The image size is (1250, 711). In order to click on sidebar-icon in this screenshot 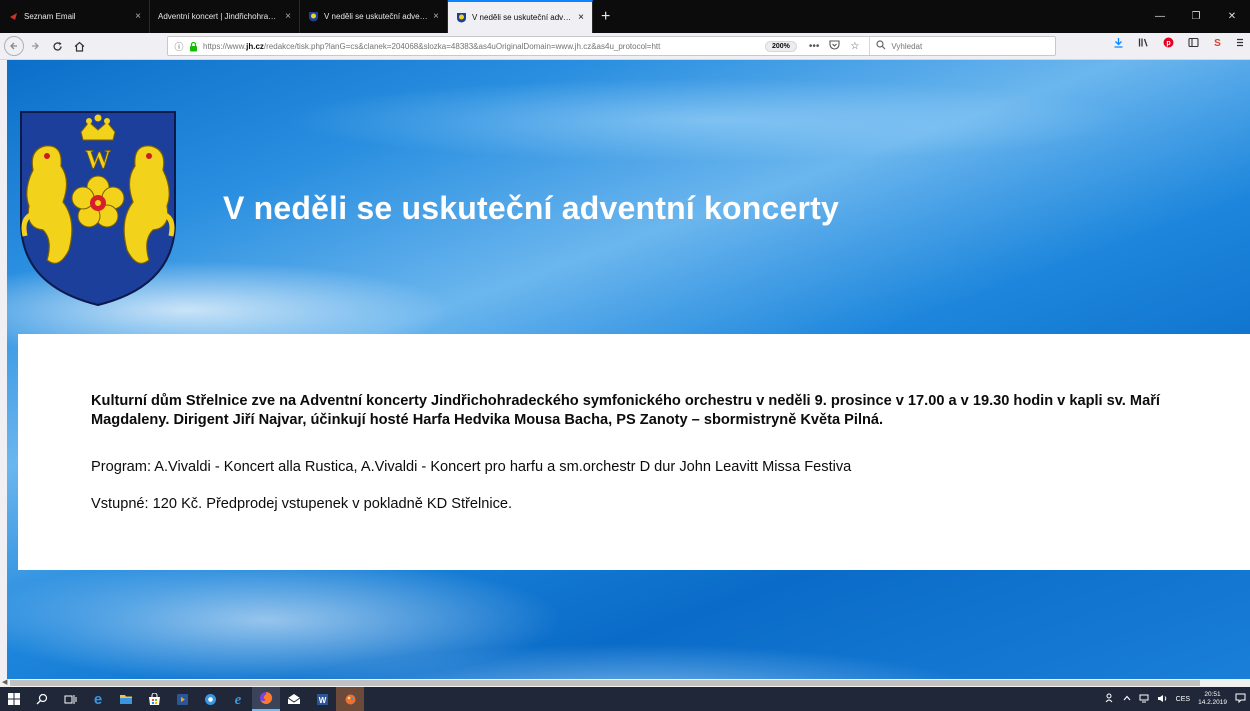, I will do `click(1193, 44)`.